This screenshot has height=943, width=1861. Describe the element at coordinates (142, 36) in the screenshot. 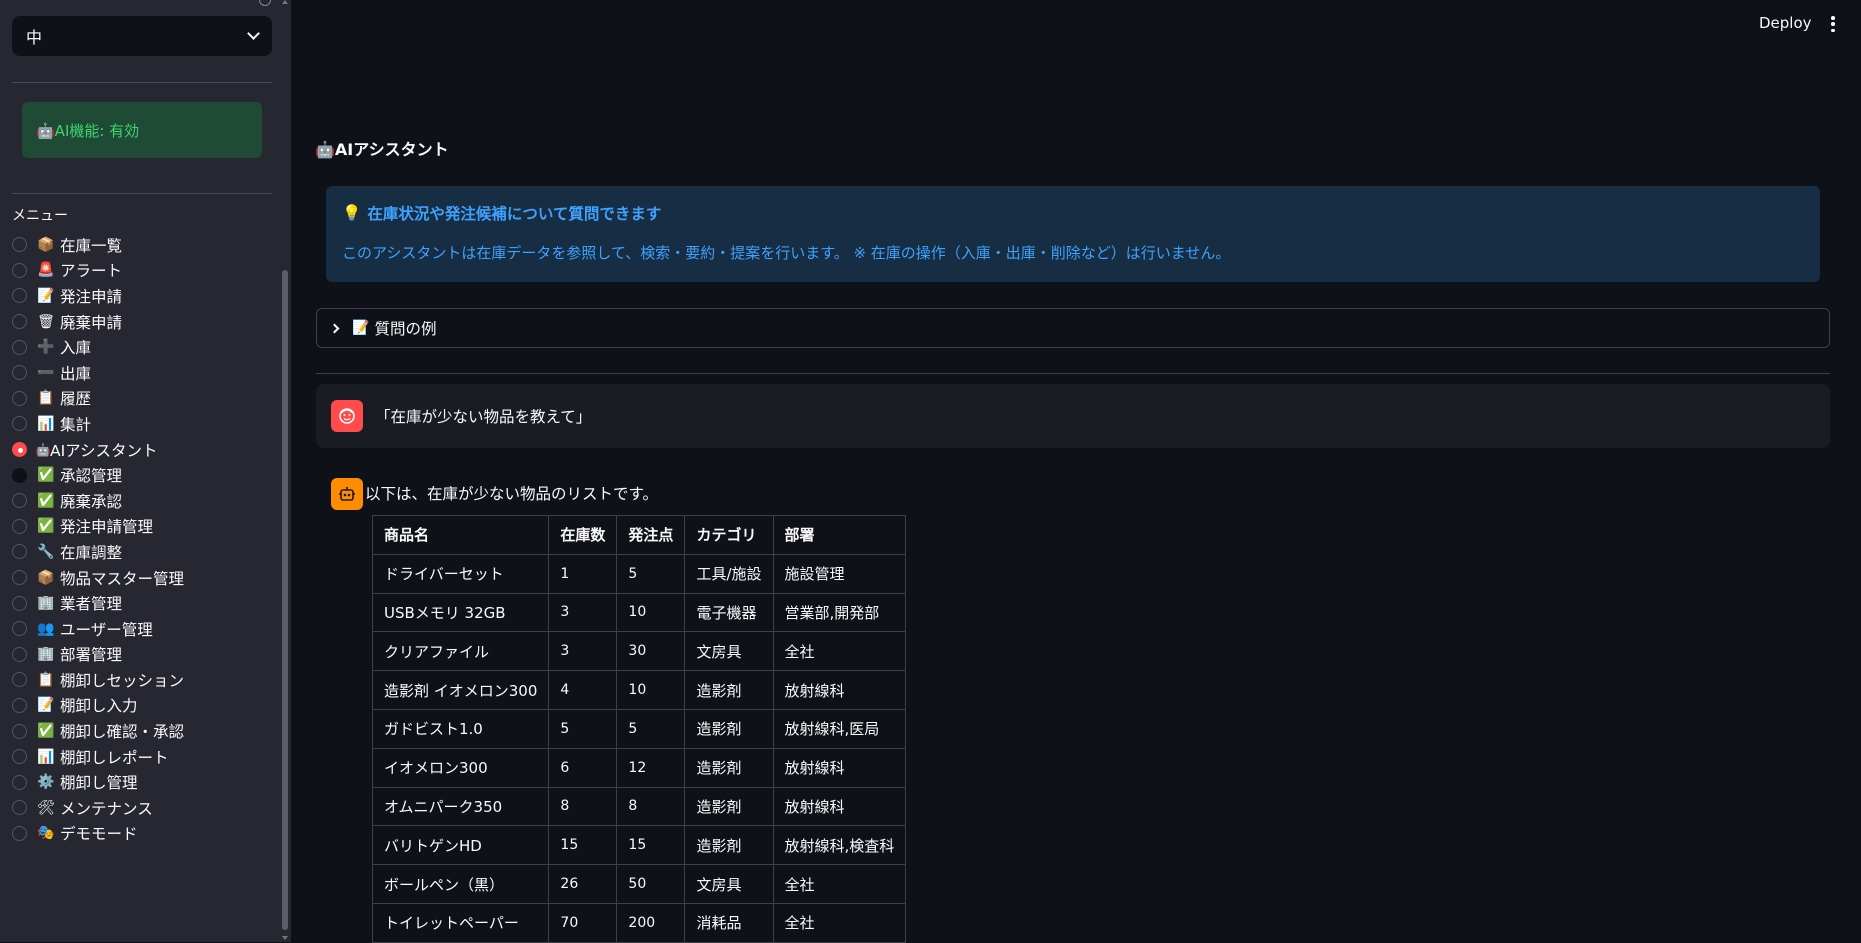

I see `language-select: 中` at that location.